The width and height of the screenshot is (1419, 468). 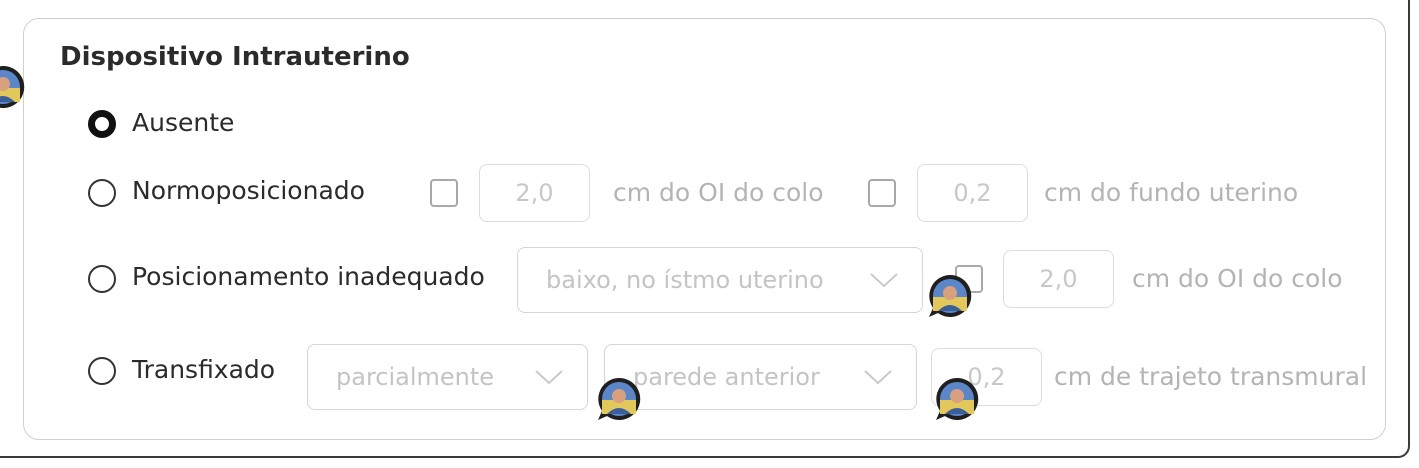 What do you see at coordinates (183, 122) in the screenshot?
I see `radio-label-ausente: Ausente` at bounding box center [183, 122].